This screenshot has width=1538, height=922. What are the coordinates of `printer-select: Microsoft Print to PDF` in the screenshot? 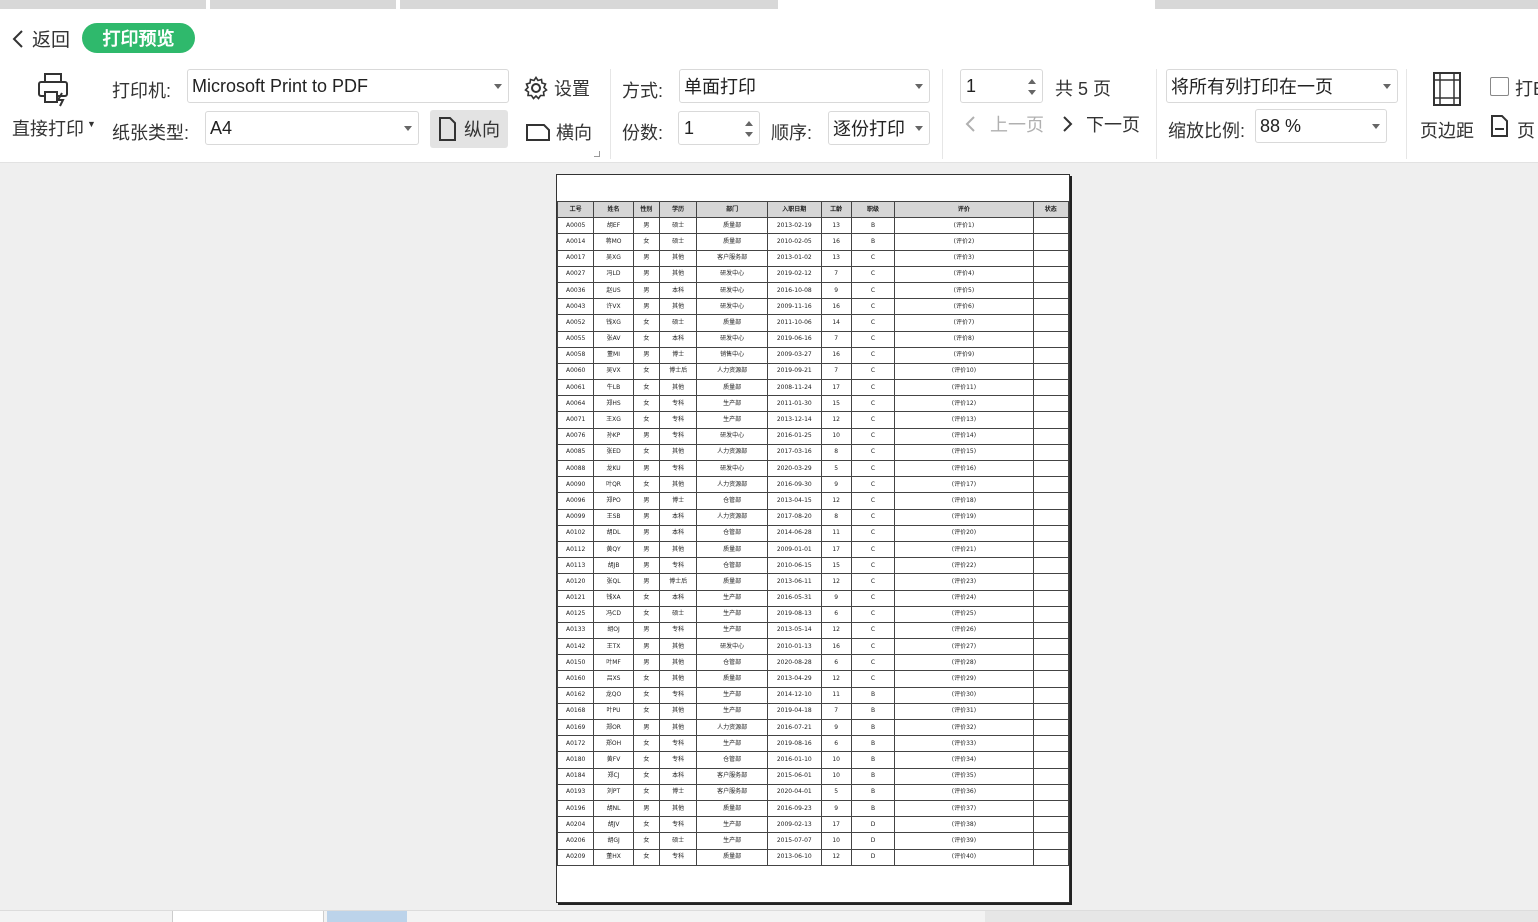 It's located at (348, 86).